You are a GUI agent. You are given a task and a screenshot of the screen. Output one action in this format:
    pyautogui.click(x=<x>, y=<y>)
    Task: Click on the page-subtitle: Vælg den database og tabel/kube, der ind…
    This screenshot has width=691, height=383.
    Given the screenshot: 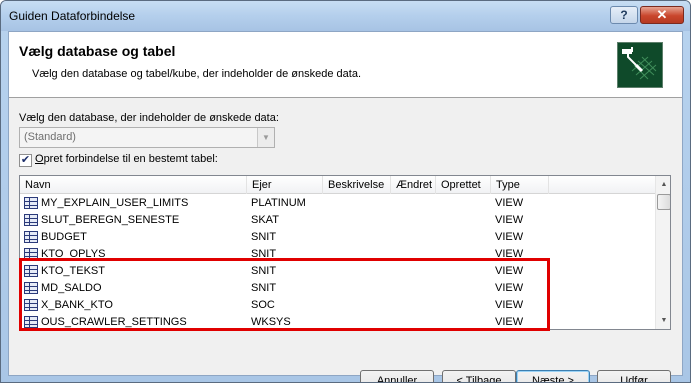 What is the action you would take?
    pyautogui.click(x=197, y=74)
    